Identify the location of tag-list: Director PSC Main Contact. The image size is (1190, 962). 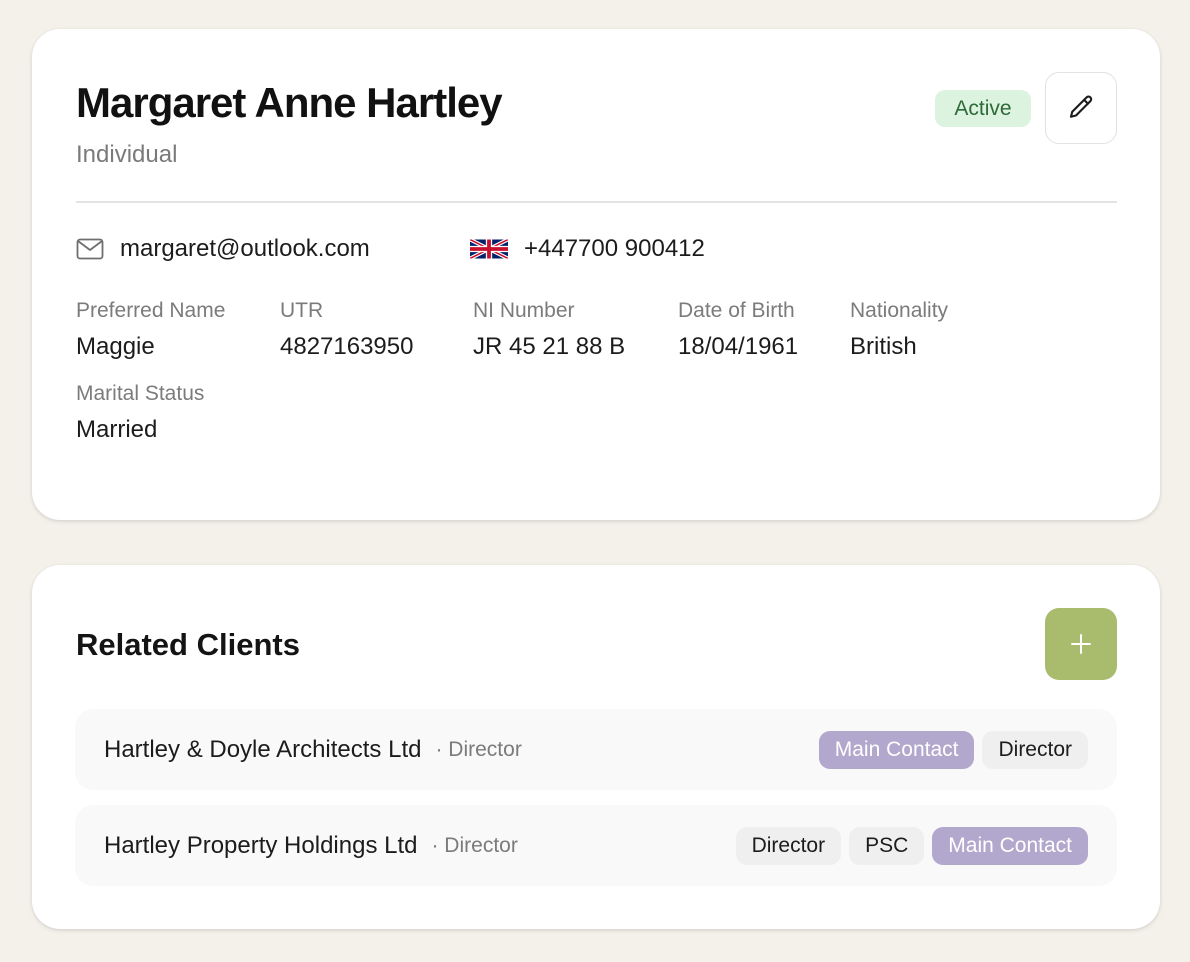
(911, 845).